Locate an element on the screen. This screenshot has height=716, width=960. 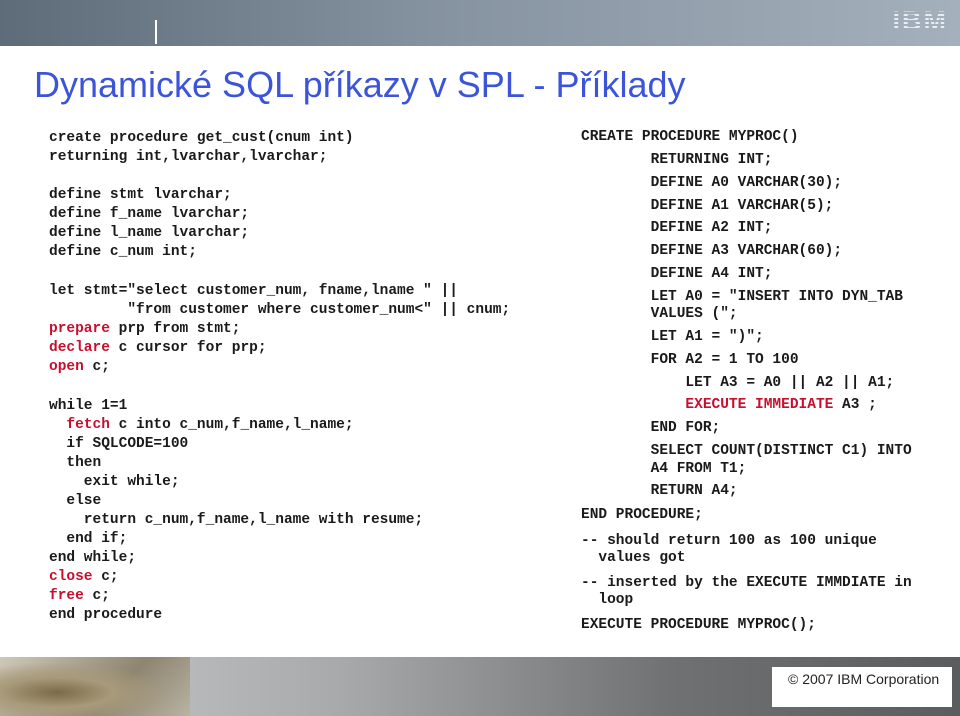
code-line: while 1=1 is located at coordinates (88, 406).